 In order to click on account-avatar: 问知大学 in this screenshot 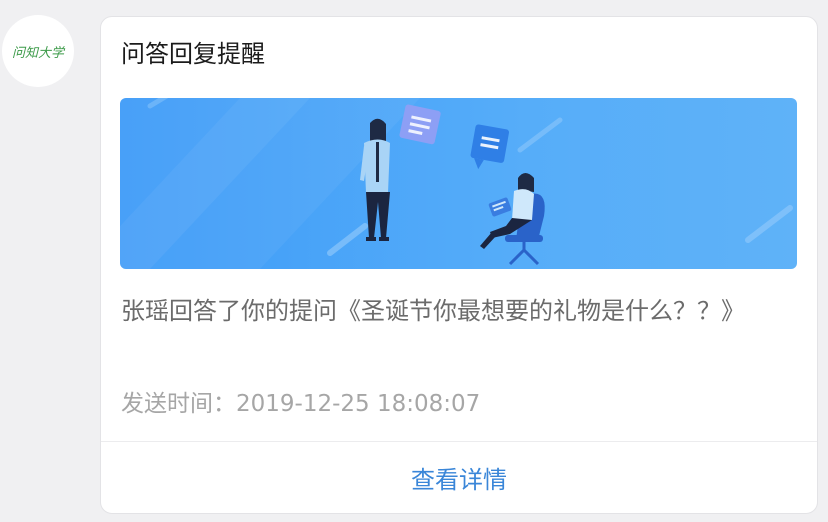, I will do `click(38, 51)`.